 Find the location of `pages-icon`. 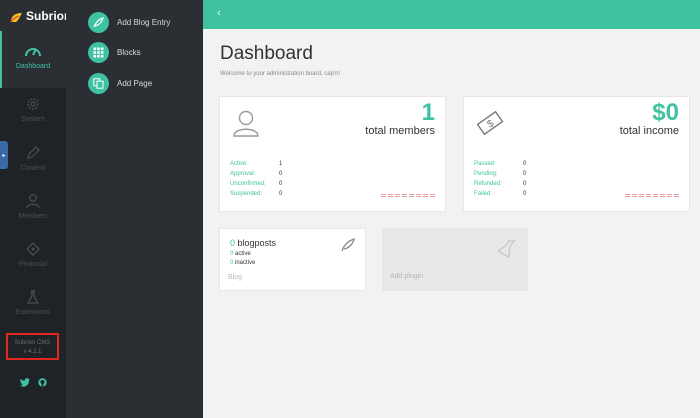

pages-icon is located at coordinates (98, 83).